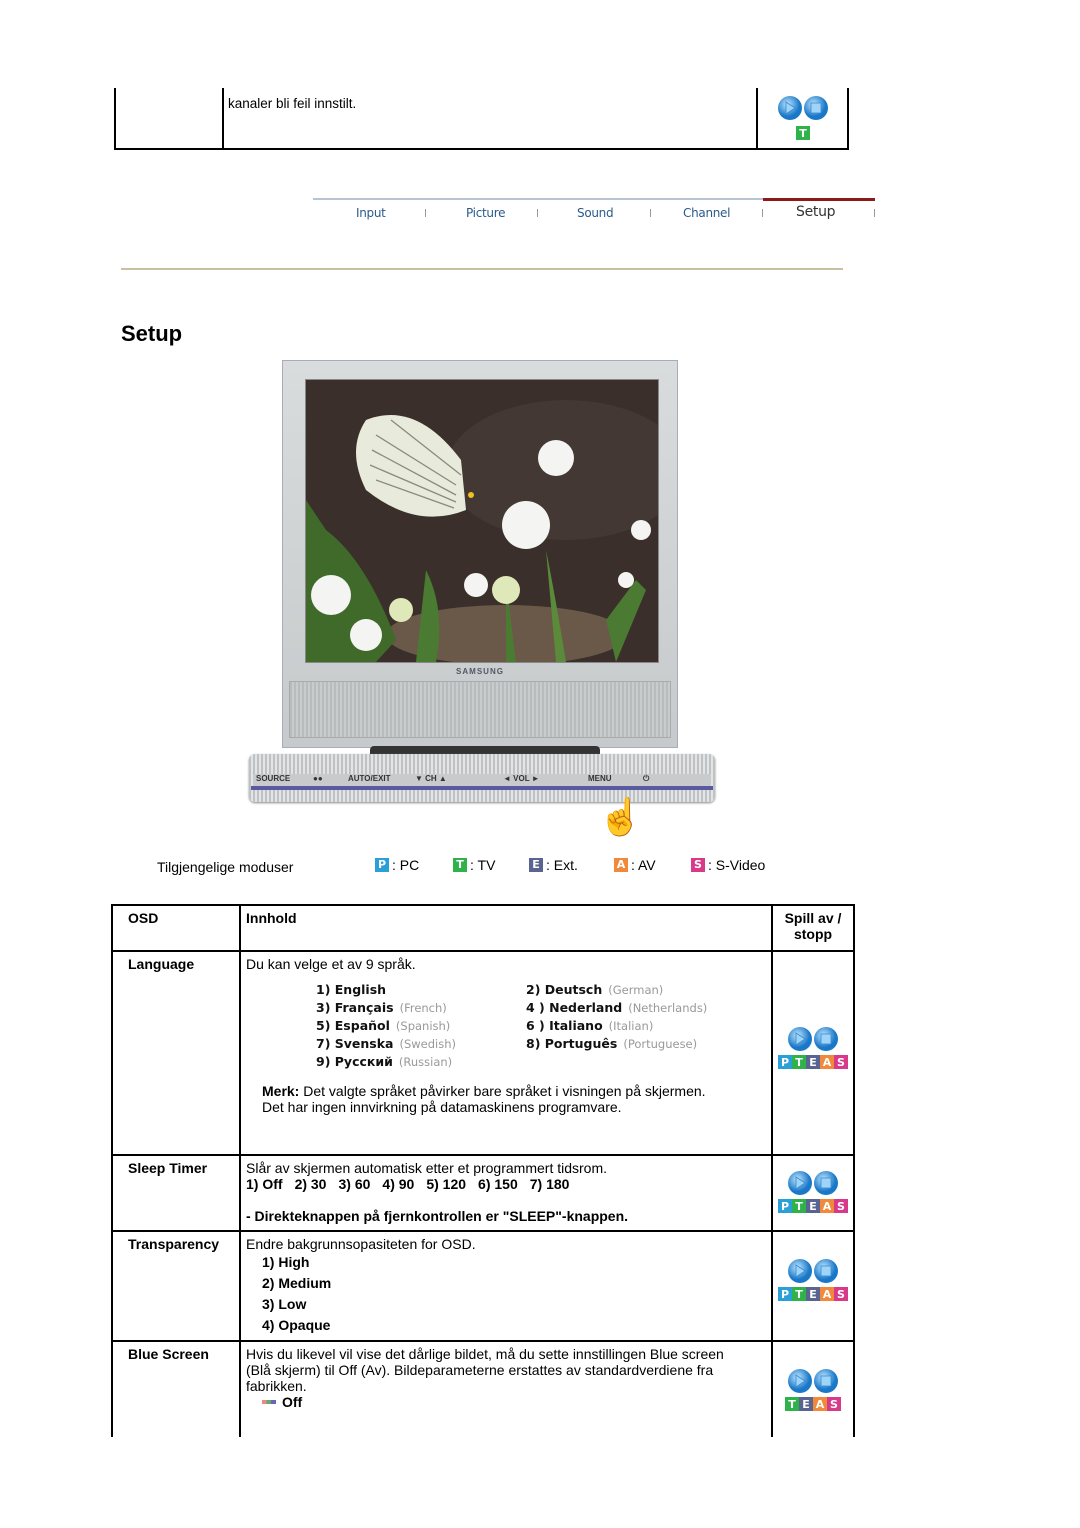 This screenshot has height=1528, width=1080. What do you see at coordinates (176, 928) in the screenshot?
I see `header-osd: OSD` at bounding box center [176, 928].